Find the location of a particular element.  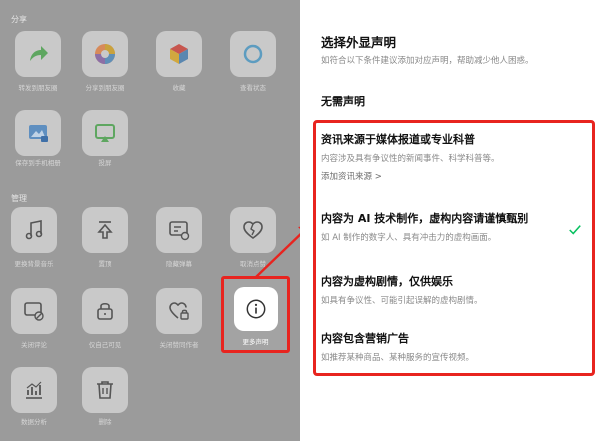

option-marketing: 内容包含营销广告 如推荐某种商品、某种服务的宣传视频。 is located at coordinates (452, 346).